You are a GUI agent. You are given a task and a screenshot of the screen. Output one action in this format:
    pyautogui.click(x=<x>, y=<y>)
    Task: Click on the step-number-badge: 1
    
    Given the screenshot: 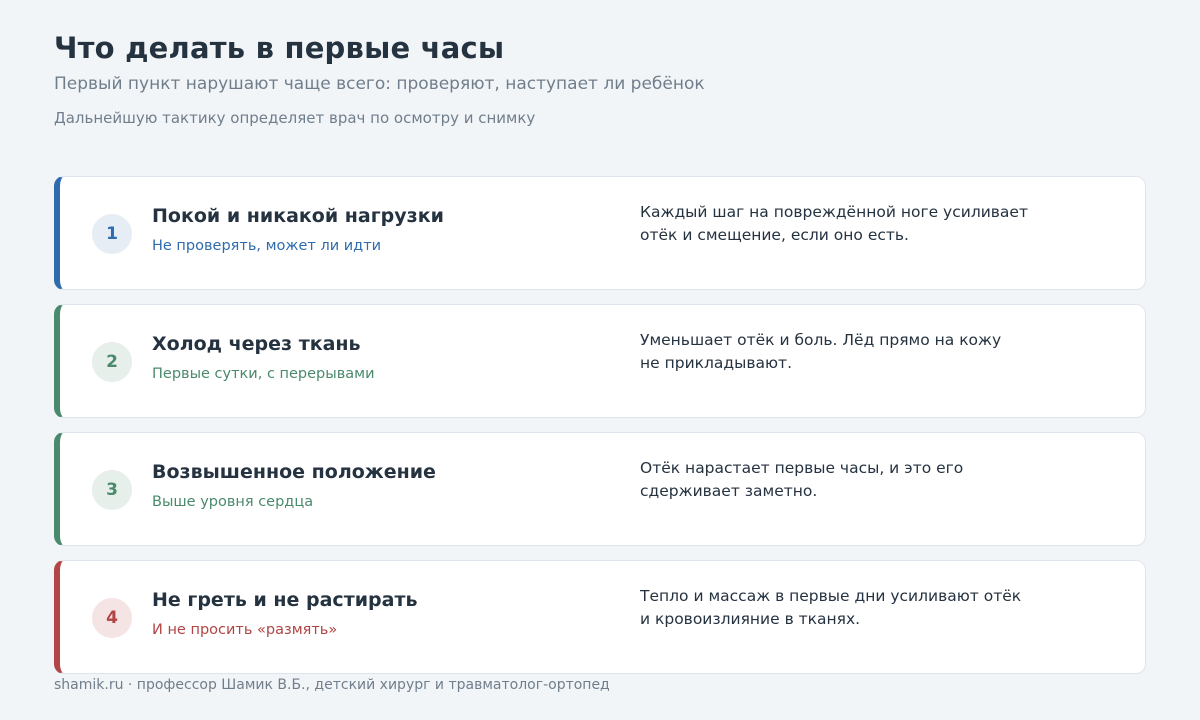 What is the action you would take?
    pyautogui.click(x=112, y=234)
    